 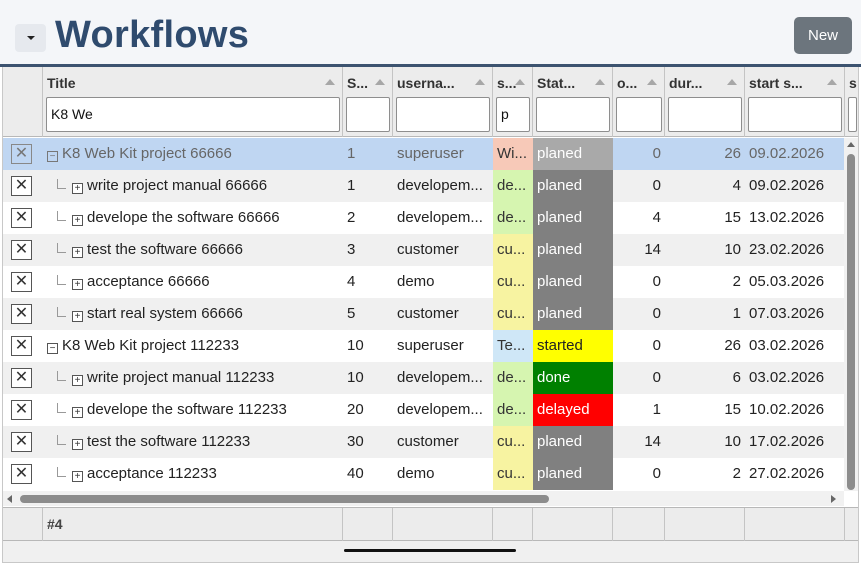 What do you see at coordinates (851, 144) in the screenshot?
I see `scroll-up-icon` at bounding box center [851, 144].